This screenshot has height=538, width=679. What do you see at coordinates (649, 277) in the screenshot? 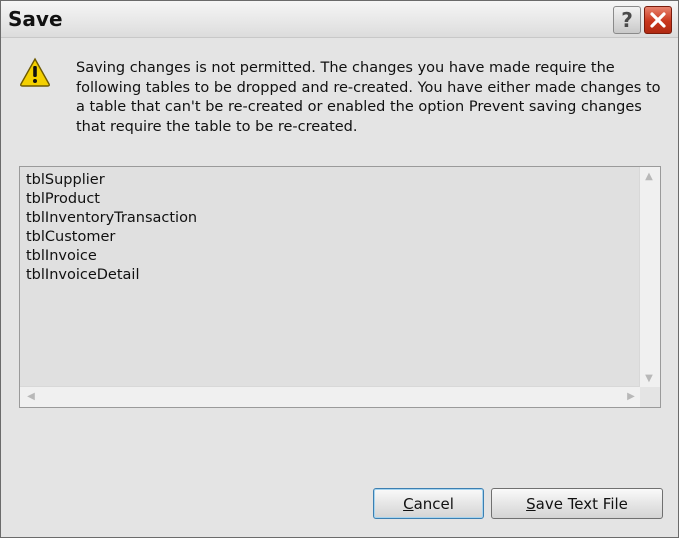
I see `vertical-scrollbar: ▲ ▼` at bounding box center [649, 277].